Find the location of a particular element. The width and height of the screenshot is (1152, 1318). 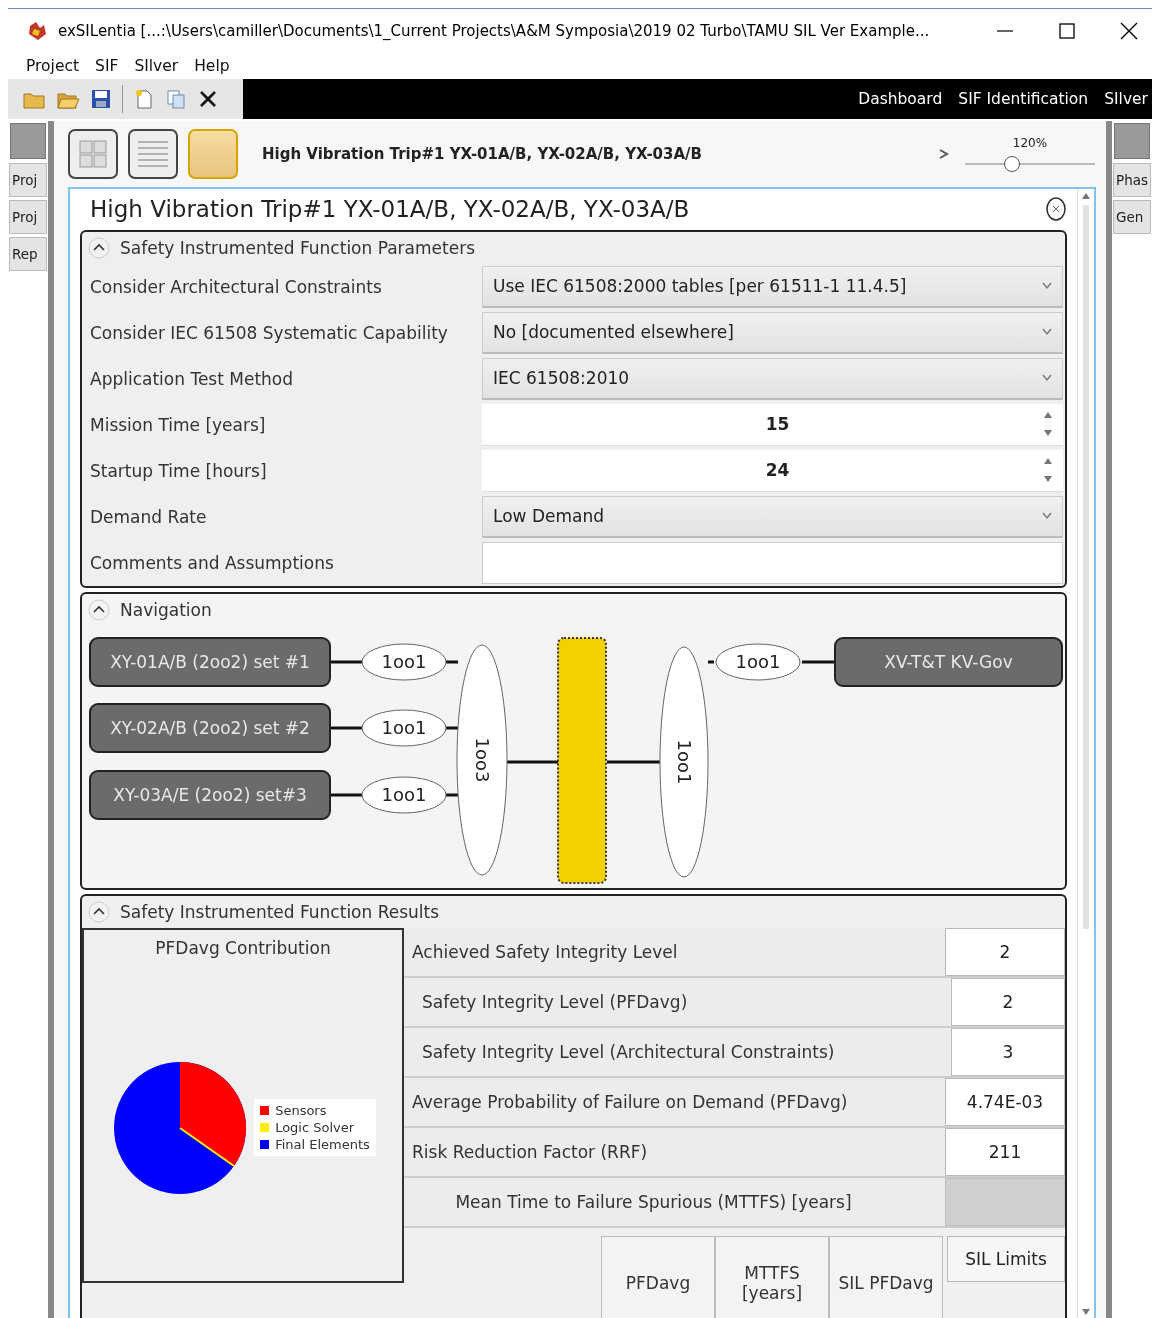

list-view-button is located at coordinates (153, 154).